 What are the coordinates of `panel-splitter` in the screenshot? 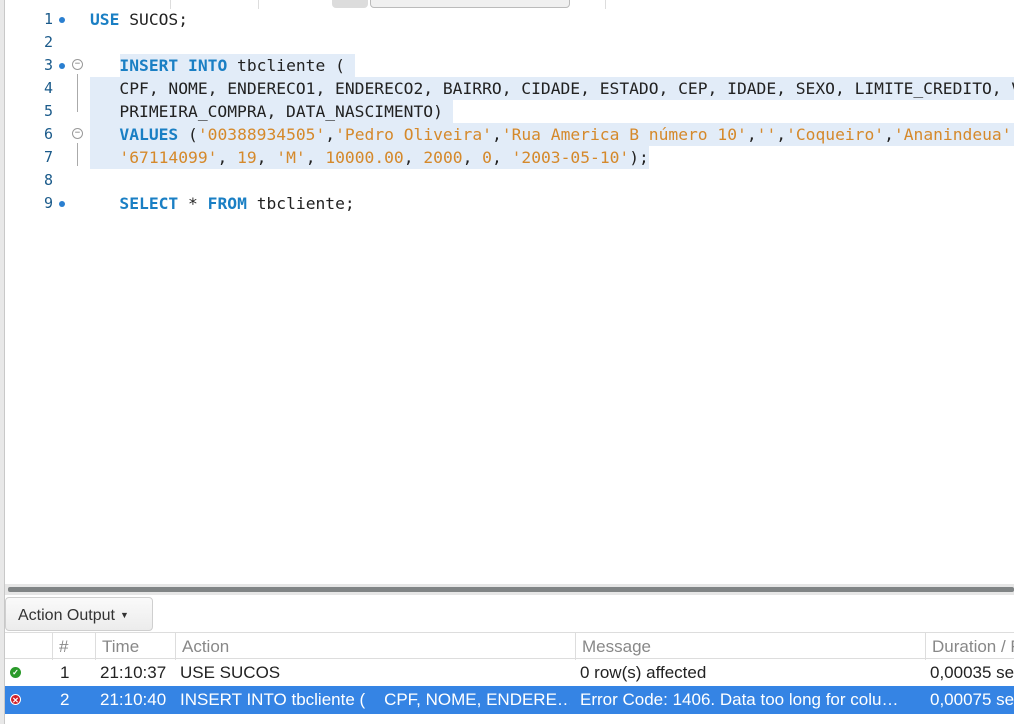 It's located at (509, 589).